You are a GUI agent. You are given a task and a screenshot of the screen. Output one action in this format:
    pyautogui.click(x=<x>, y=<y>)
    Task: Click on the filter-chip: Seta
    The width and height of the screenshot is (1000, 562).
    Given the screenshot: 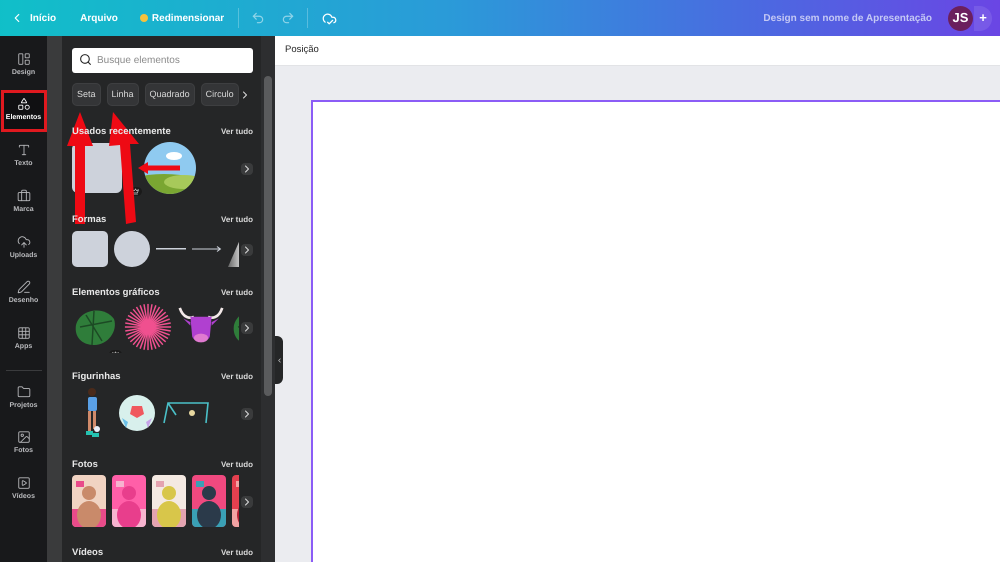 What is the action you would take?
    pyautogui.click(x=86, y=94)
    